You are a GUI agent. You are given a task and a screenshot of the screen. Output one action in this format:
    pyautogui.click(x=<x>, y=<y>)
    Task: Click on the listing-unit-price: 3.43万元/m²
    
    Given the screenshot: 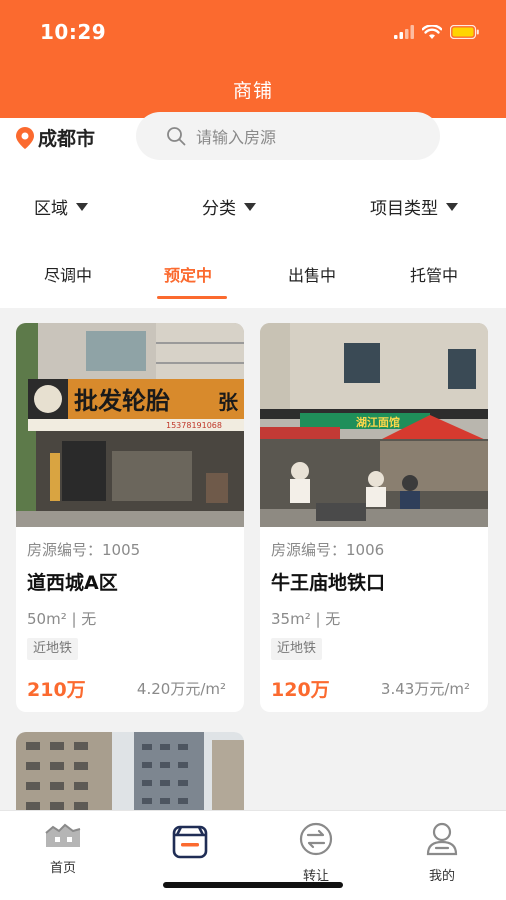 What is the action you would take?
    pyautogui.click(x=425, y=689)
    